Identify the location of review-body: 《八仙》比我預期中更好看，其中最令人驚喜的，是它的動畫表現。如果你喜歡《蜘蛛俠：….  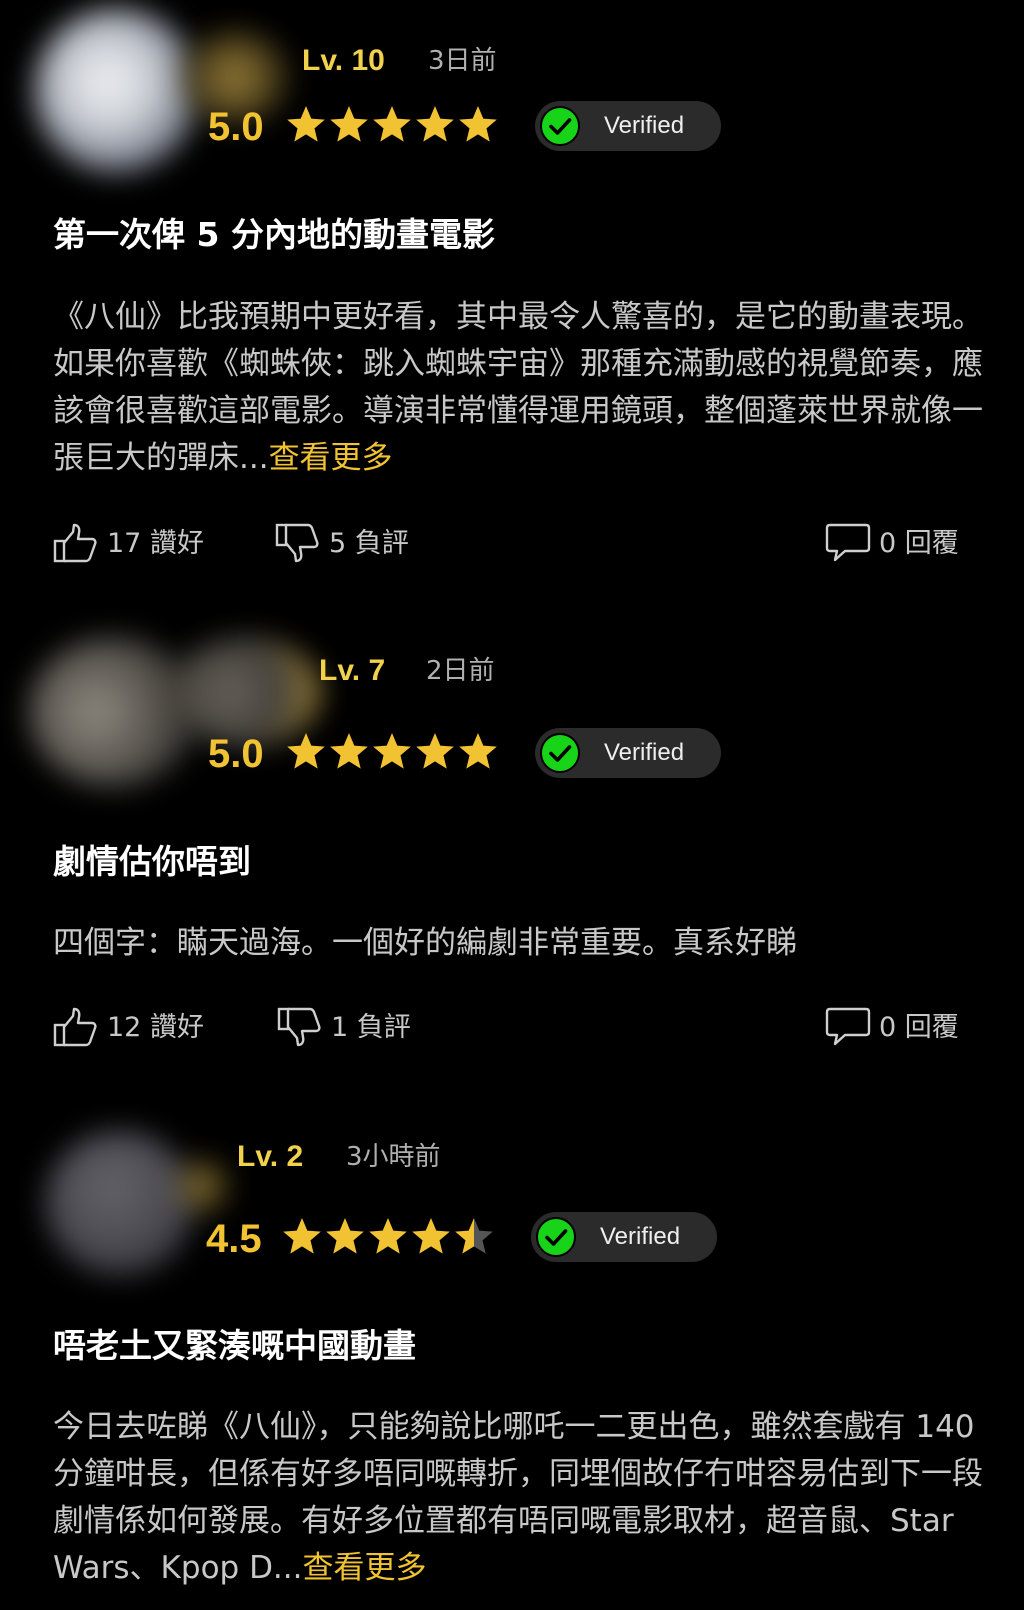
(518, 388).